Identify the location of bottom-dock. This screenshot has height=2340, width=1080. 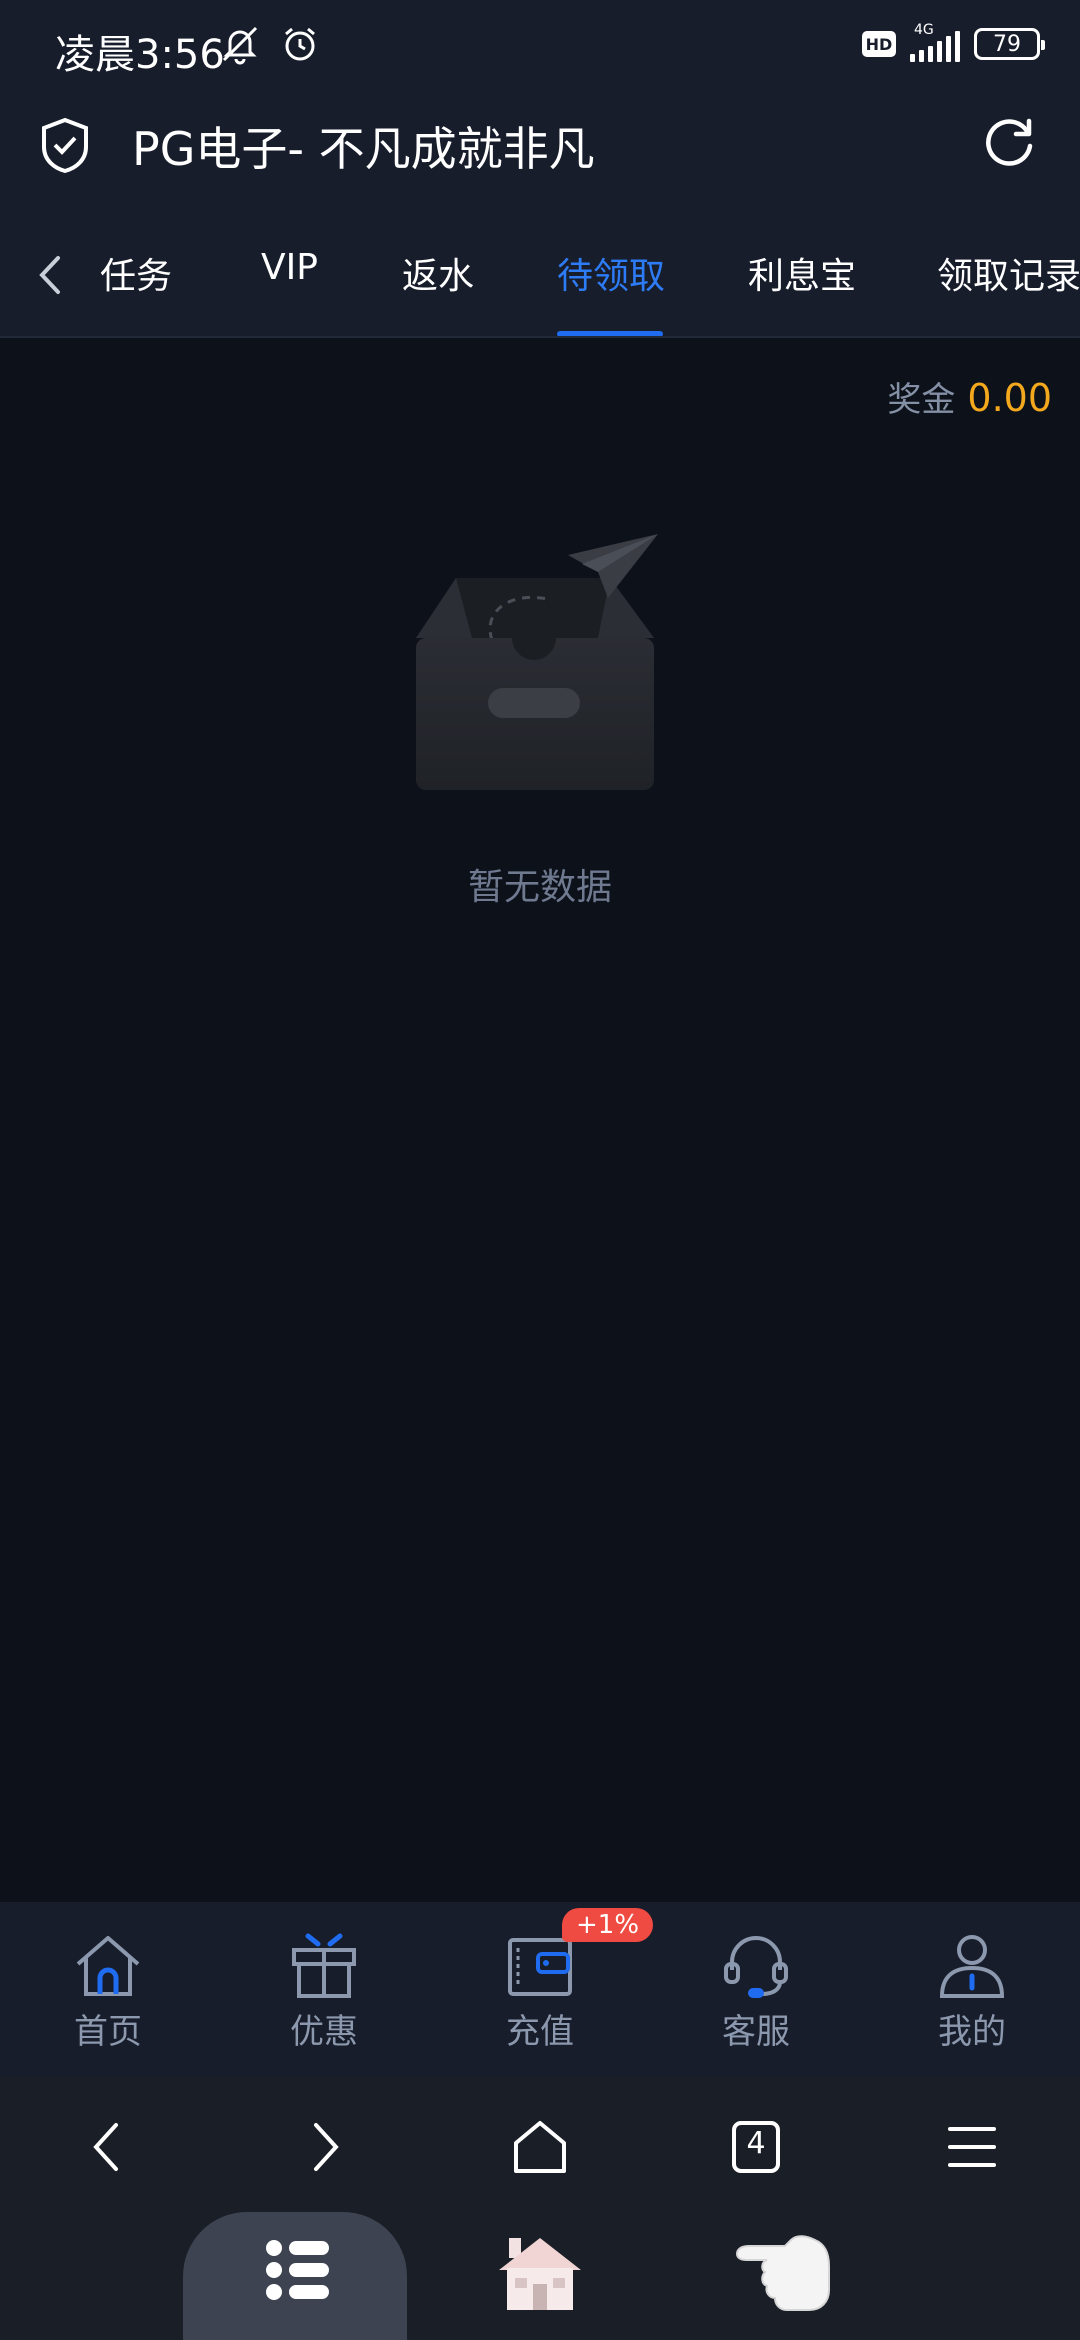
(540, 2276).